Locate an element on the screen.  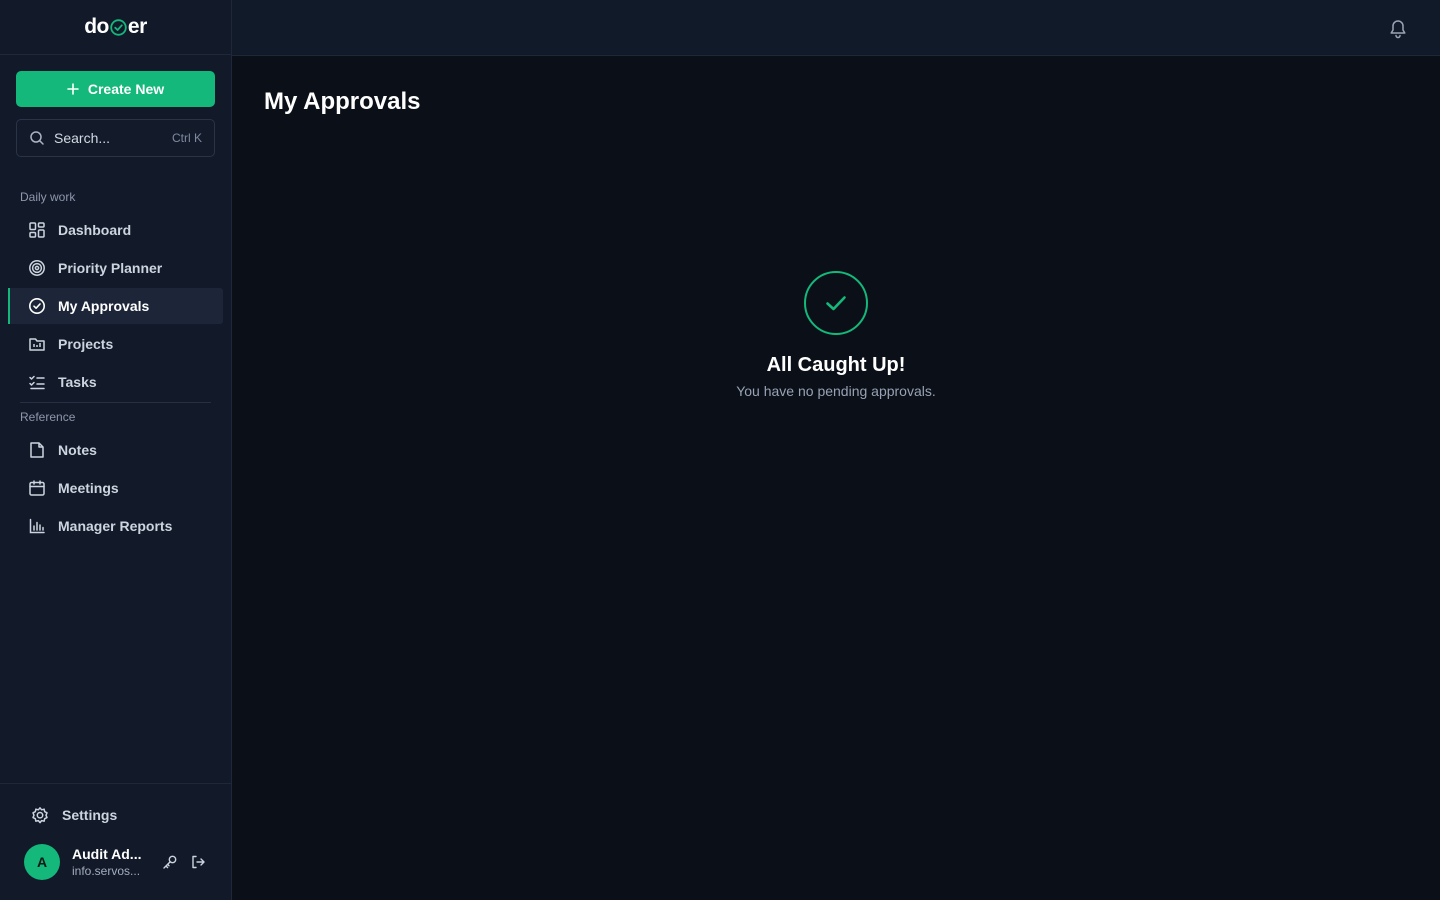
empty-state-subtitle: You have no pending approvals. is located at coordinates (836, 391).